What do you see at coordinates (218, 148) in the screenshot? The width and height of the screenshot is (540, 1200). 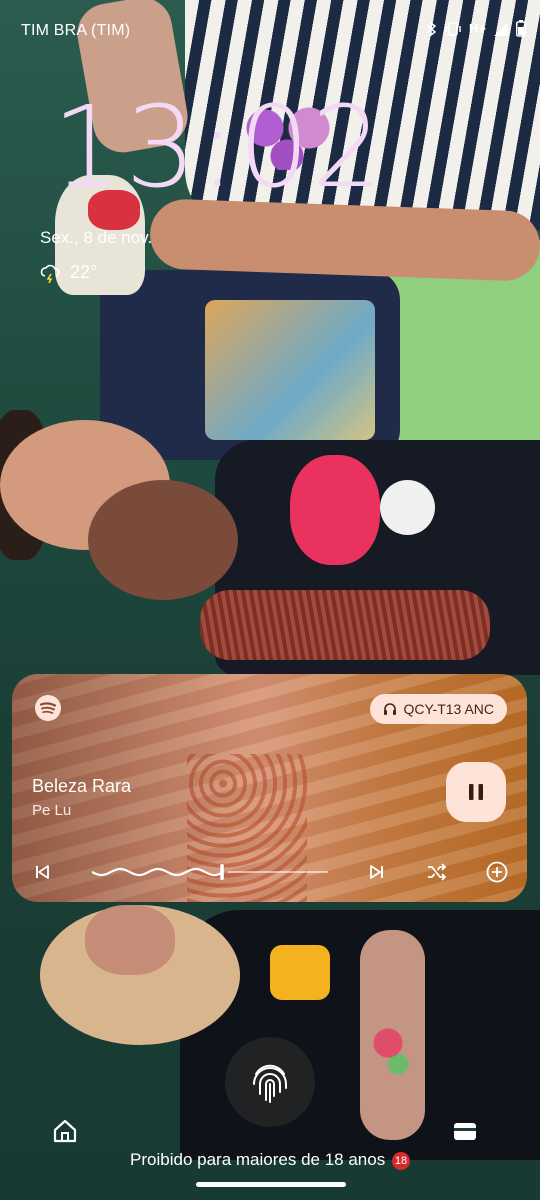 I see `lockscreen-clock: 13:02` at bounding box center [218, 148].